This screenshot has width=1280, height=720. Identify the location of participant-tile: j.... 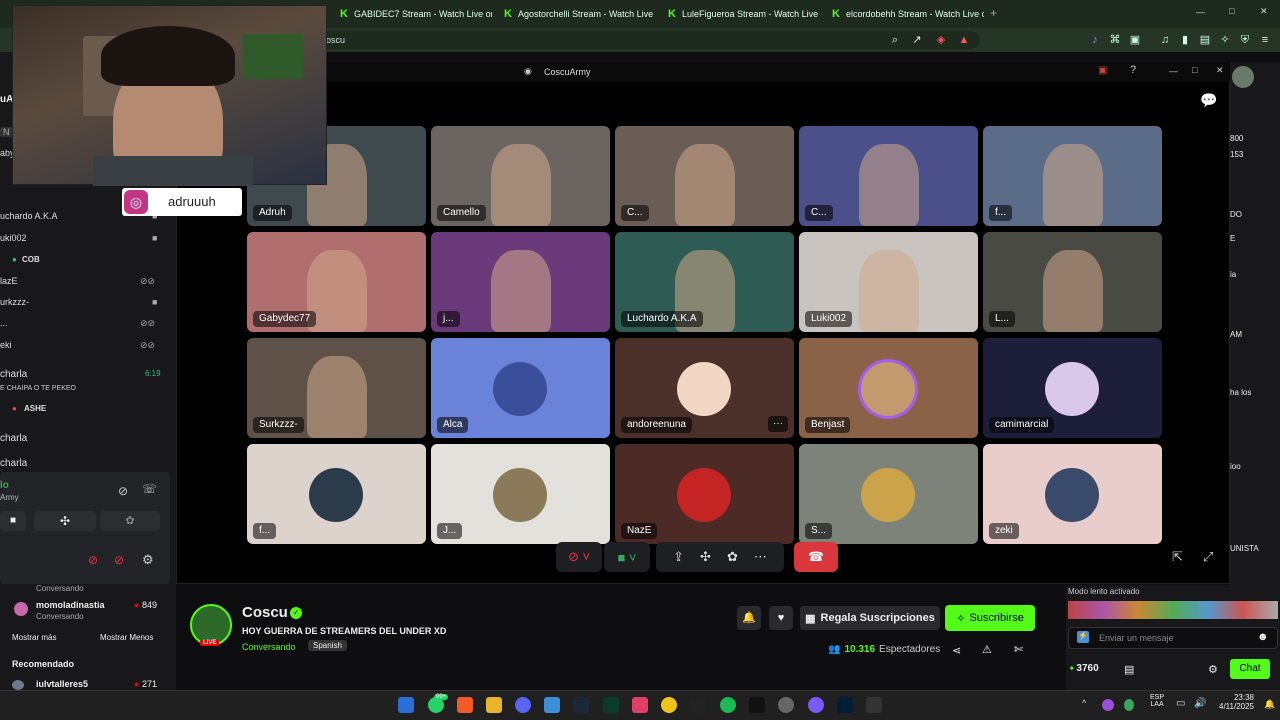
(520, 282).